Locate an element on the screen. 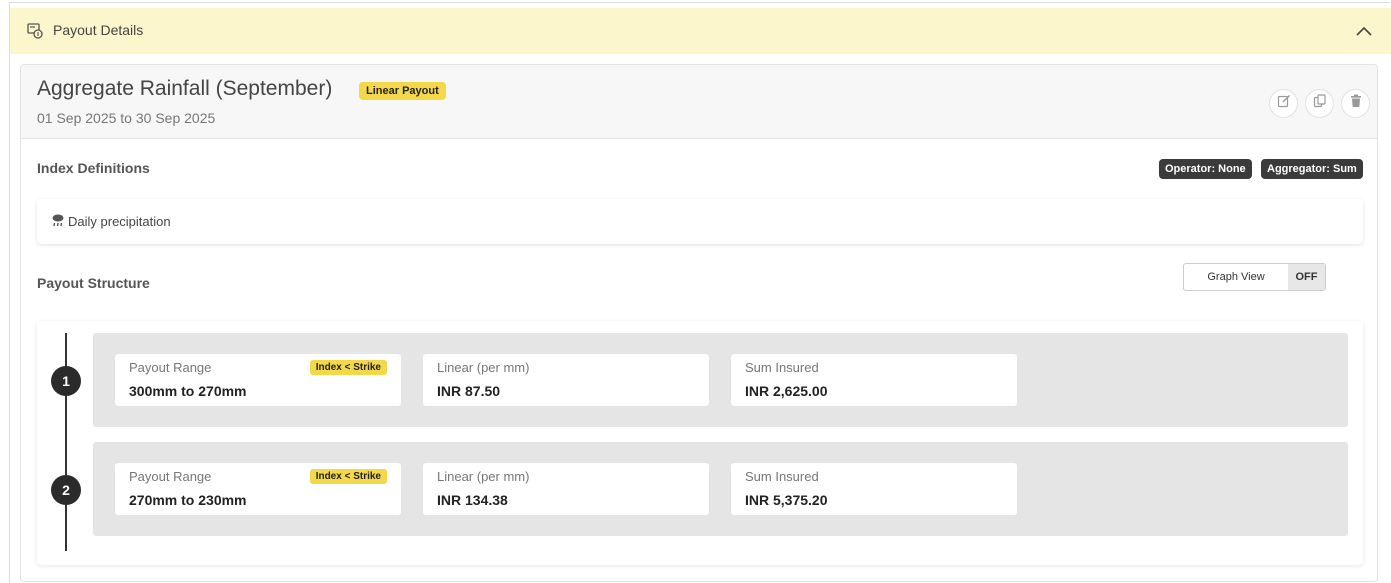  payout-type-badge: Linear Payout is located at coordinates (402, 91).